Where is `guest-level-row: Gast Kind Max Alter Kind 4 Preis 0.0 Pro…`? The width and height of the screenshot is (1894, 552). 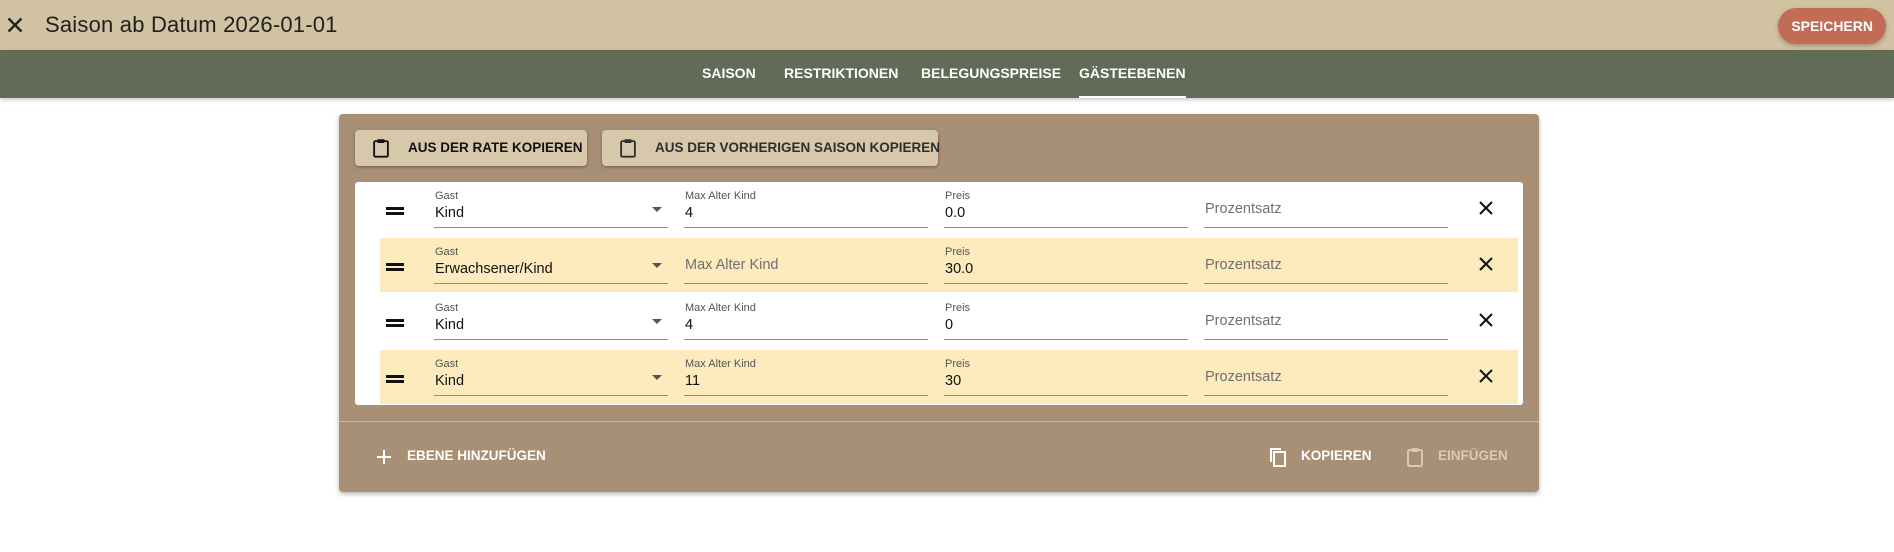
guest-level-row: Gast Kind Max Alter Kind 4 Preis 0.0 Pro… is located at coordinates (949, 209).